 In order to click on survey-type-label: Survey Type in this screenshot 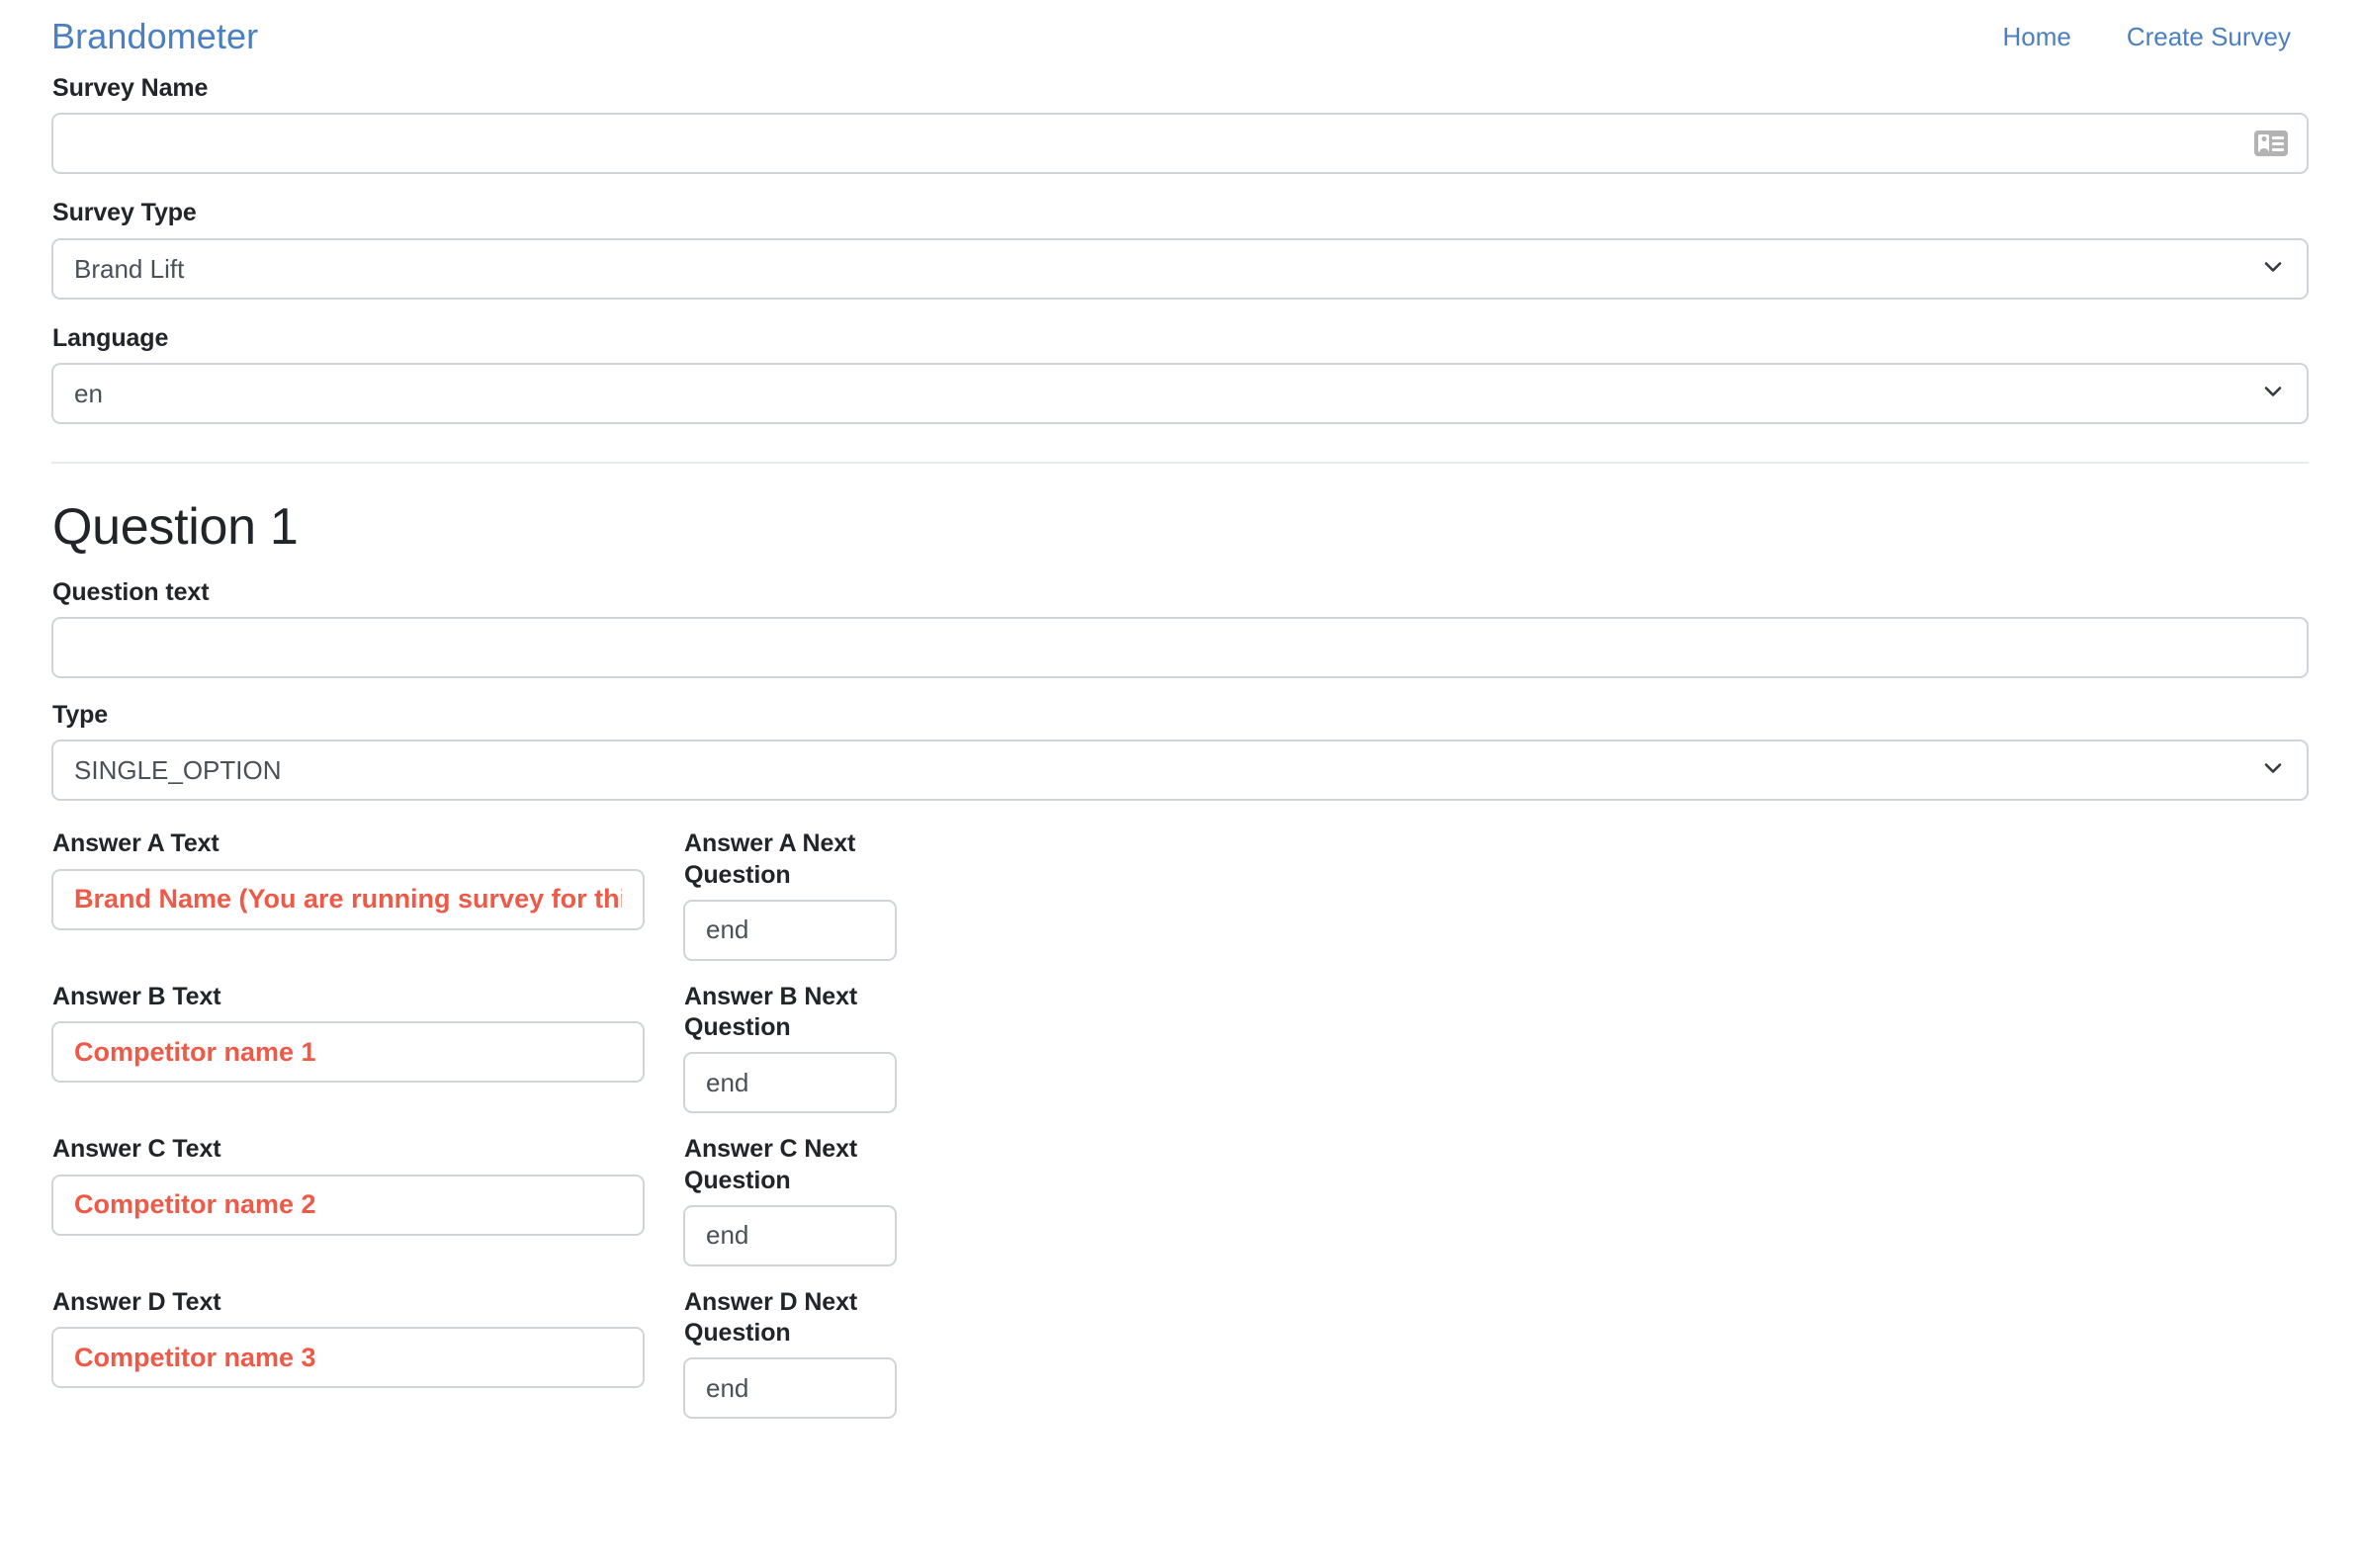, I will do `click(124, 213)`.